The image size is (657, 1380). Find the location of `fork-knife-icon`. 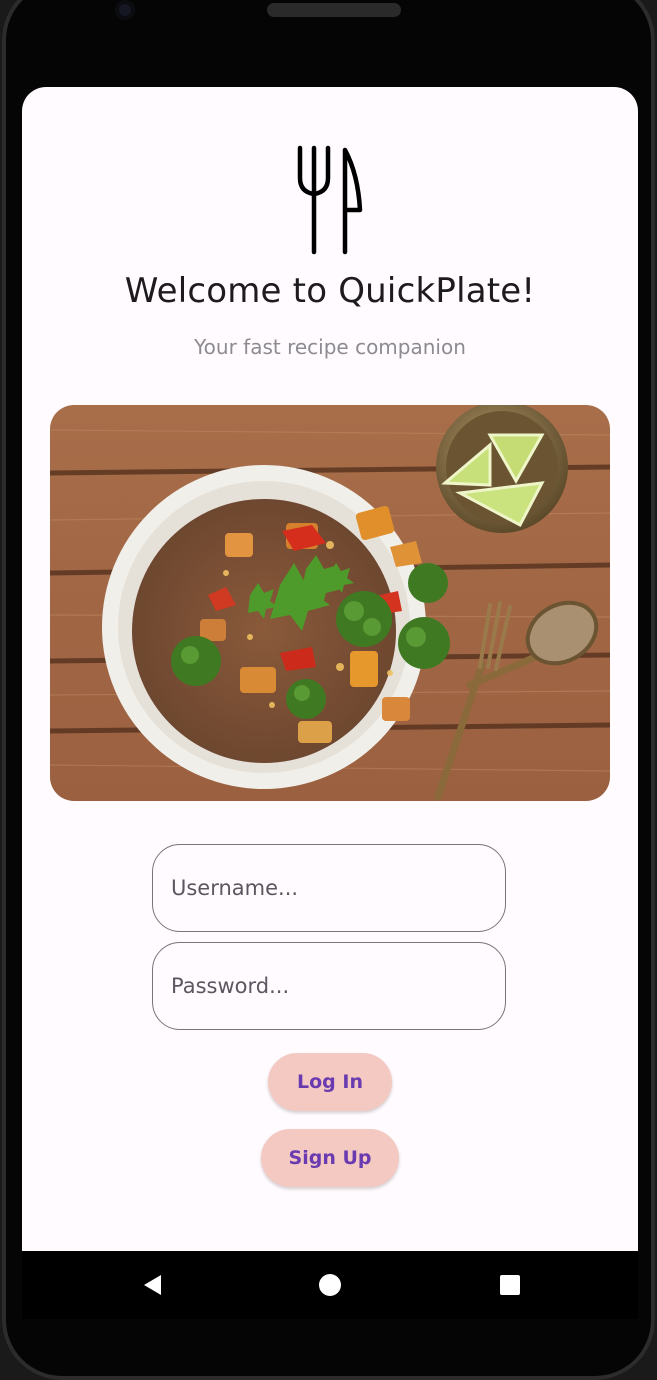

fork-knife-icon is located at coordinates (330, 200).